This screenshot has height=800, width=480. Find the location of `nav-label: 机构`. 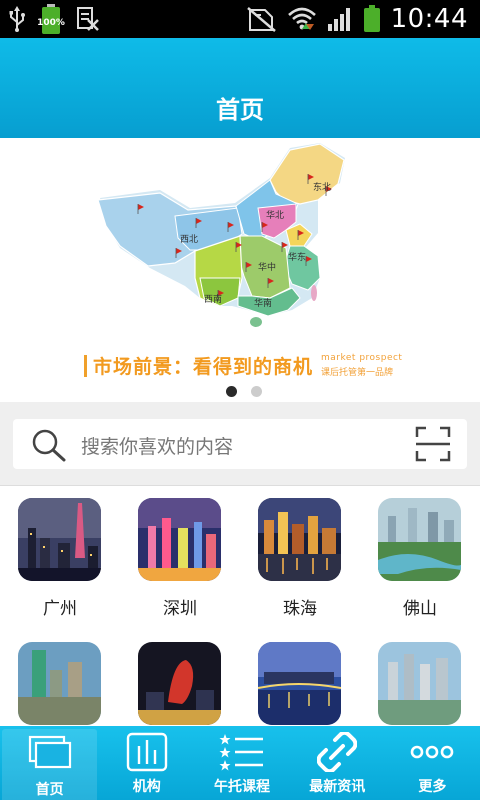

nav-label: 机构 is located at coordinates (146, 787).